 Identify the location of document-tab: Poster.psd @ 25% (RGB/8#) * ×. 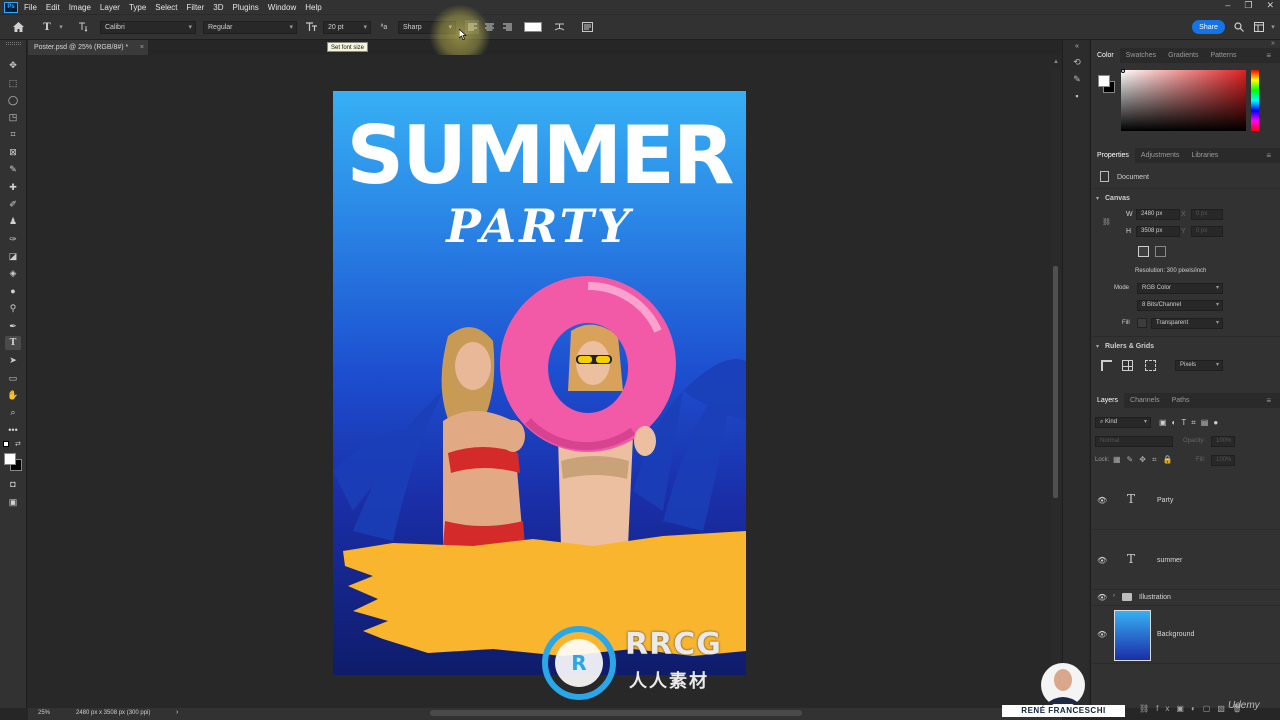
(88, 47).